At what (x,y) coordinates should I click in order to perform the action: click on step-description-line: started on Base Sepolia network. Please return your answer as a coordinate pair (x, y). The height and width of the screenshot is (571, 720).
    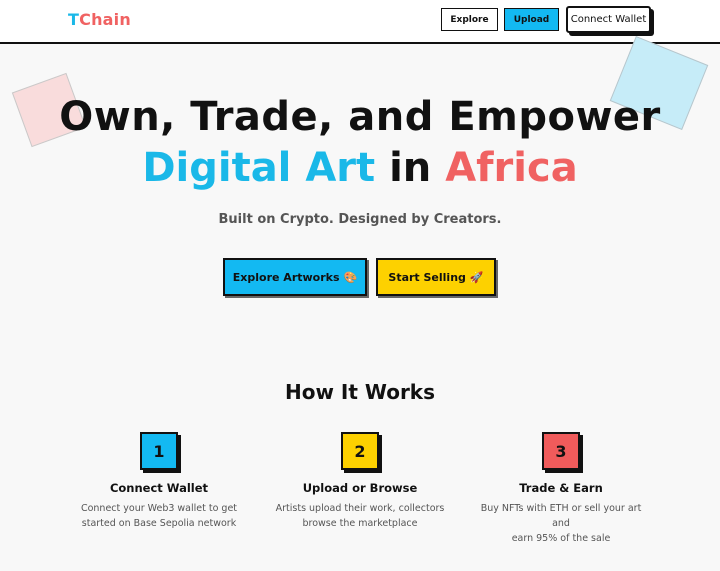
    Looking at the image, I should click on (159, 523).